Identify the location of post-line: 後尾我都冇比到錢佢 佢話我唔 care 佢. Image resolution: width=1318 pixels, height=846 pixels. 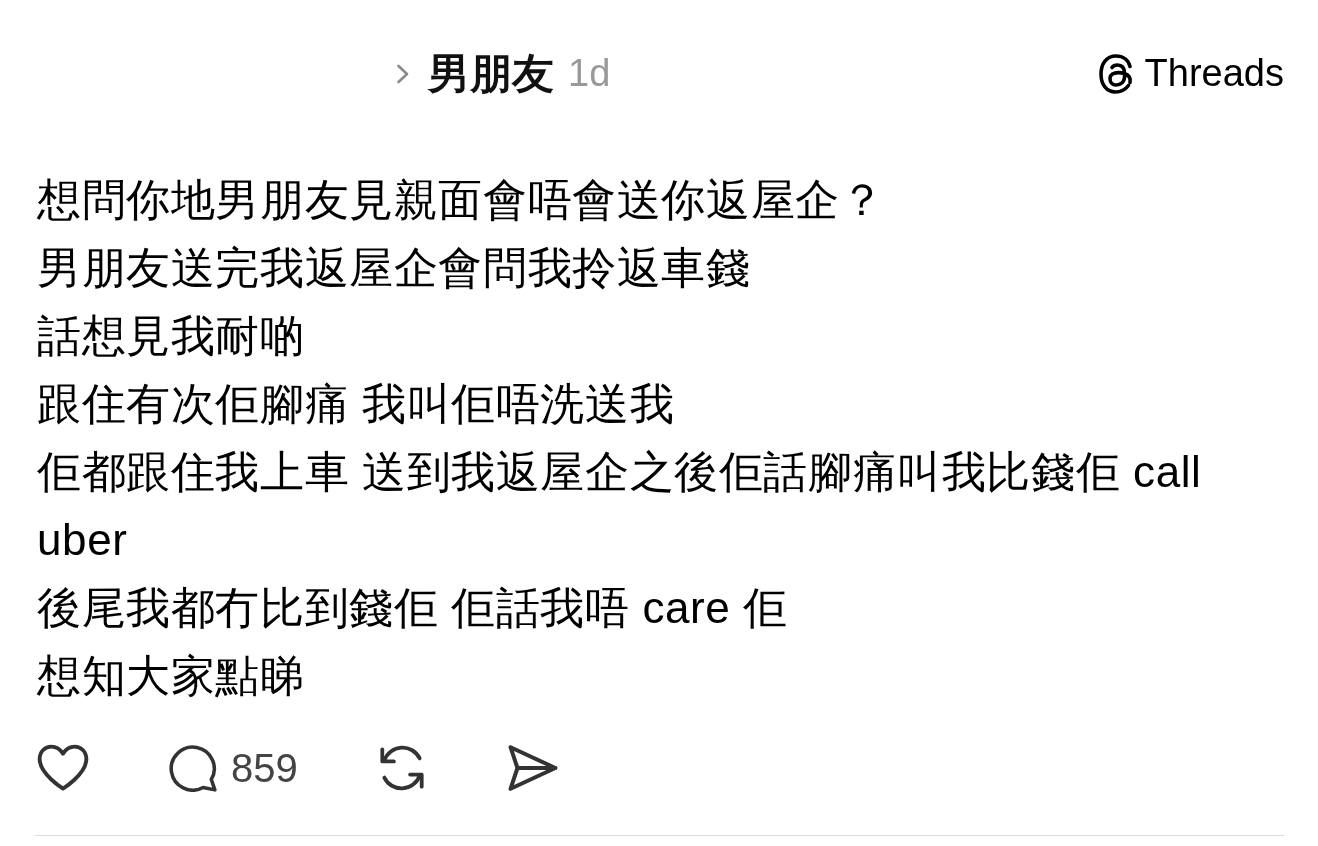
(413, 608).